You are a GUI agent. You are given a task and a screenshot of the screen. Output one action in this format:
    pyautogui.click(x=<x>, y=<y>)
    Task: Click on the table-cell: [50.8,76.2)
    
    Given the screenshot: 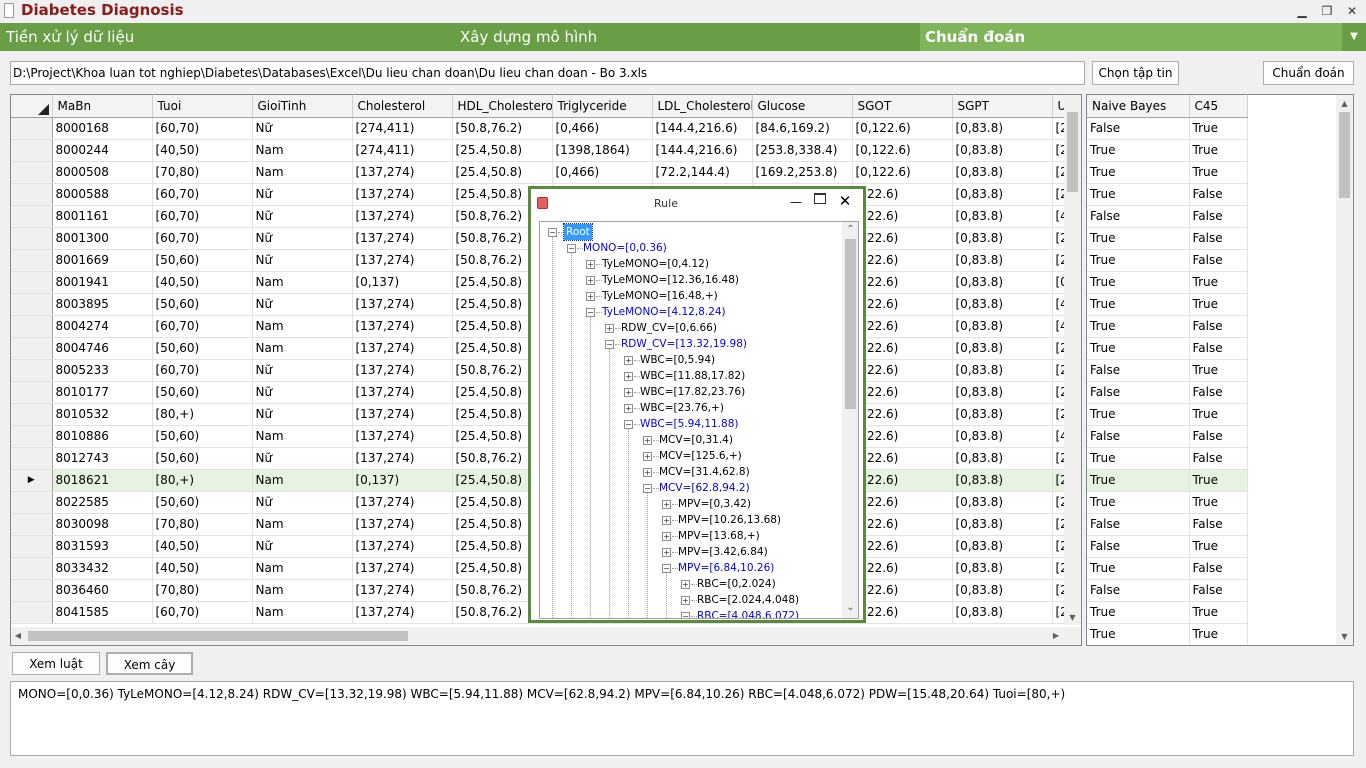 What is the action you would take?
    pyautogui.click(x=502, y=128)
    